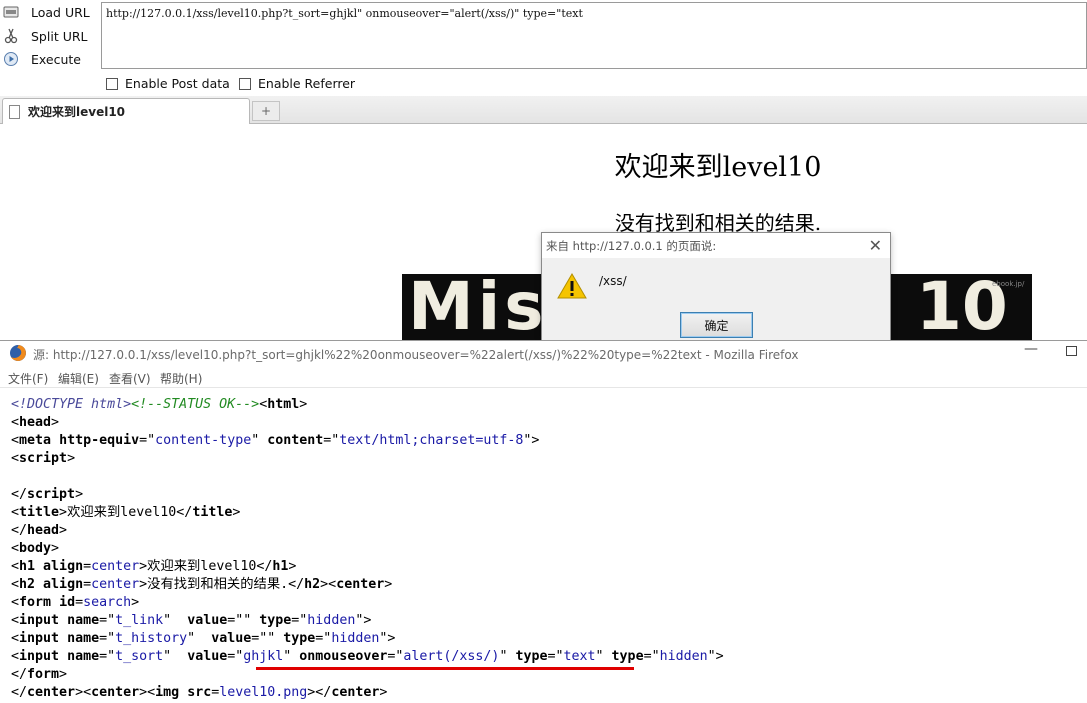  Describe the element at coordinates (11, 36) in the screenshot. I see `scissors-icon` at that location.